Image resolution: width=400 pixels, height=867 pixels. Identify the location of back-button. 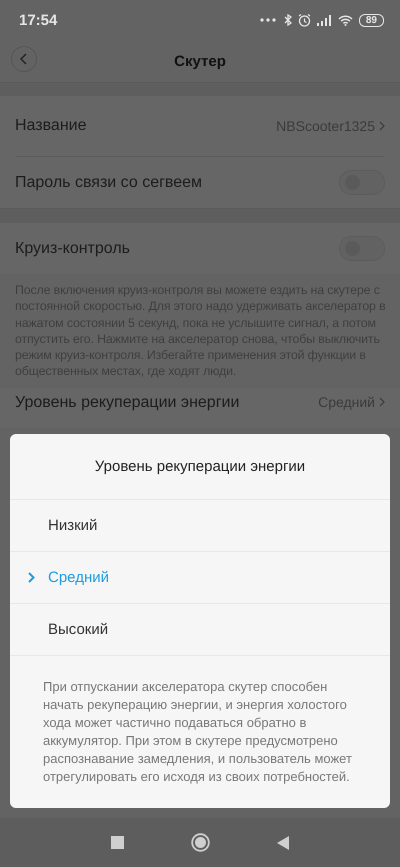
(24, 59).